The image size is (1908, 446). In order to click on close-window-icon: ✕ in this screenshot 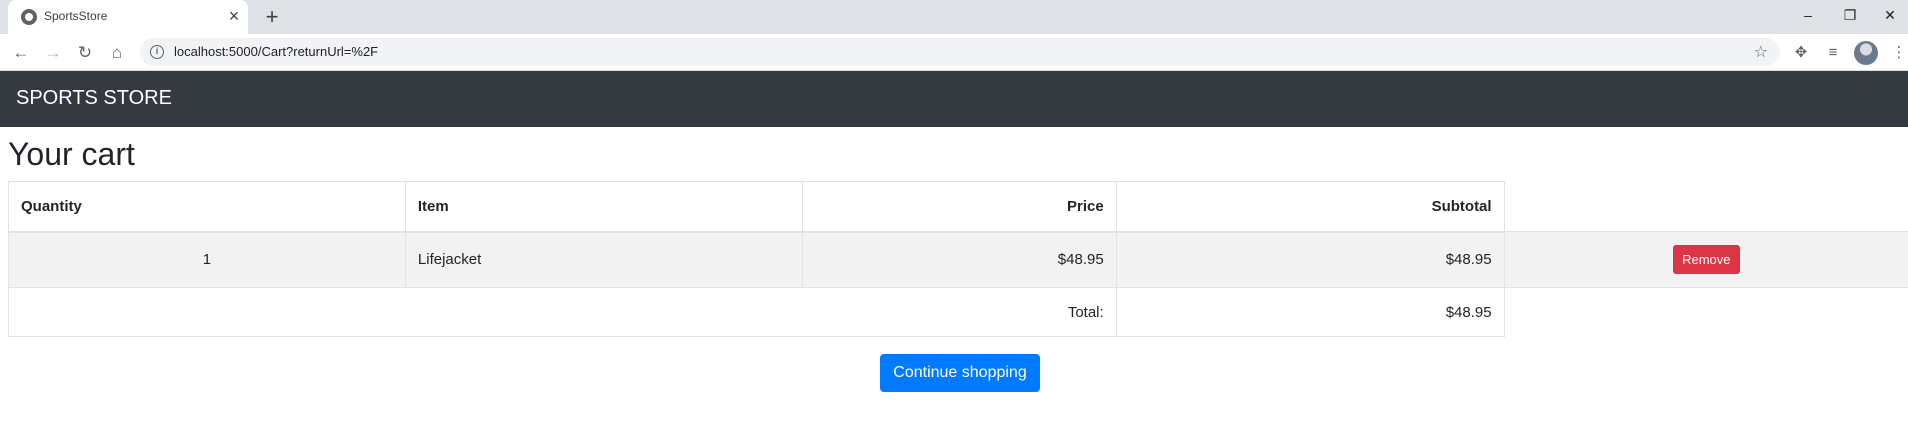, I will do `click(1890, 15)`.